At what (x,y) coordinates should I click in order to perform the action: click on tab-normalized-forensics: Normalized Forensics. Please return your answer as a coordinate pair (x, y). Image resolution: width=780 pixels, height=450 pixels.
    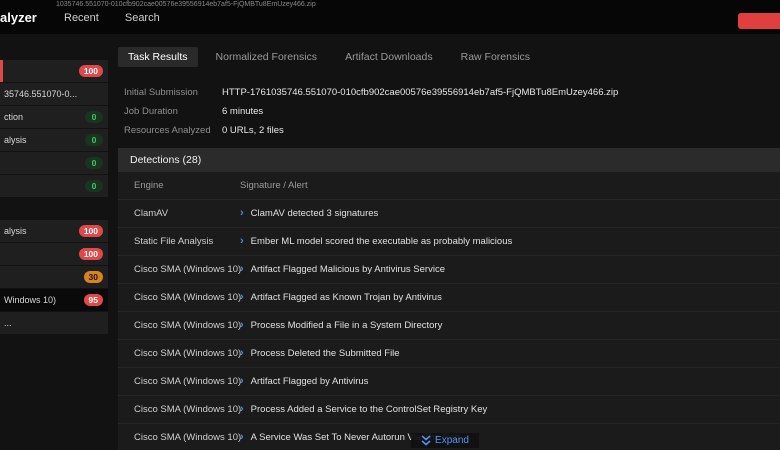
    Looking at the image, I should click on (267, 57).